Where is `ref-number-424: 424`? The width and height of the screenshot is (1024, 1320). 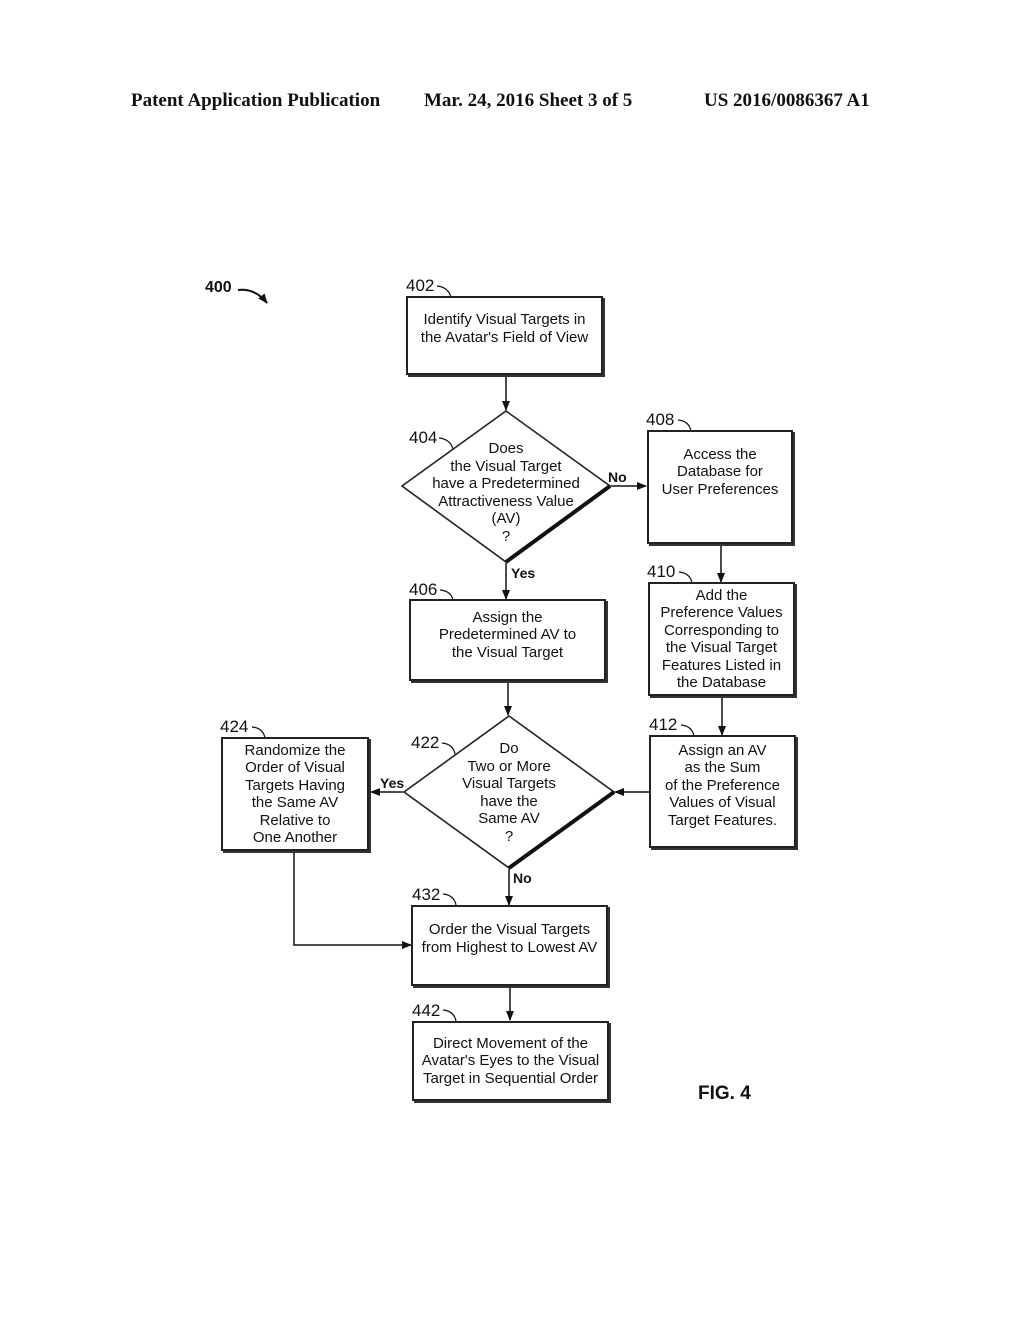
ref-number-424: 424 is located at coordinates (234, 726).